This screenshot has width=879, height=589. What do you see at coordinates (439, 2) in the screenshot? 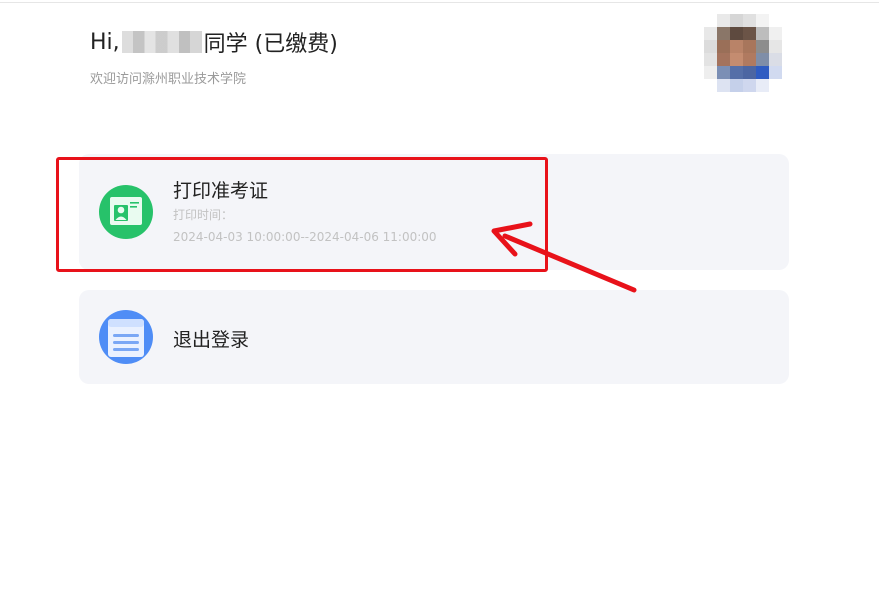
I see `top-divider` at bounding box center [439, 2].